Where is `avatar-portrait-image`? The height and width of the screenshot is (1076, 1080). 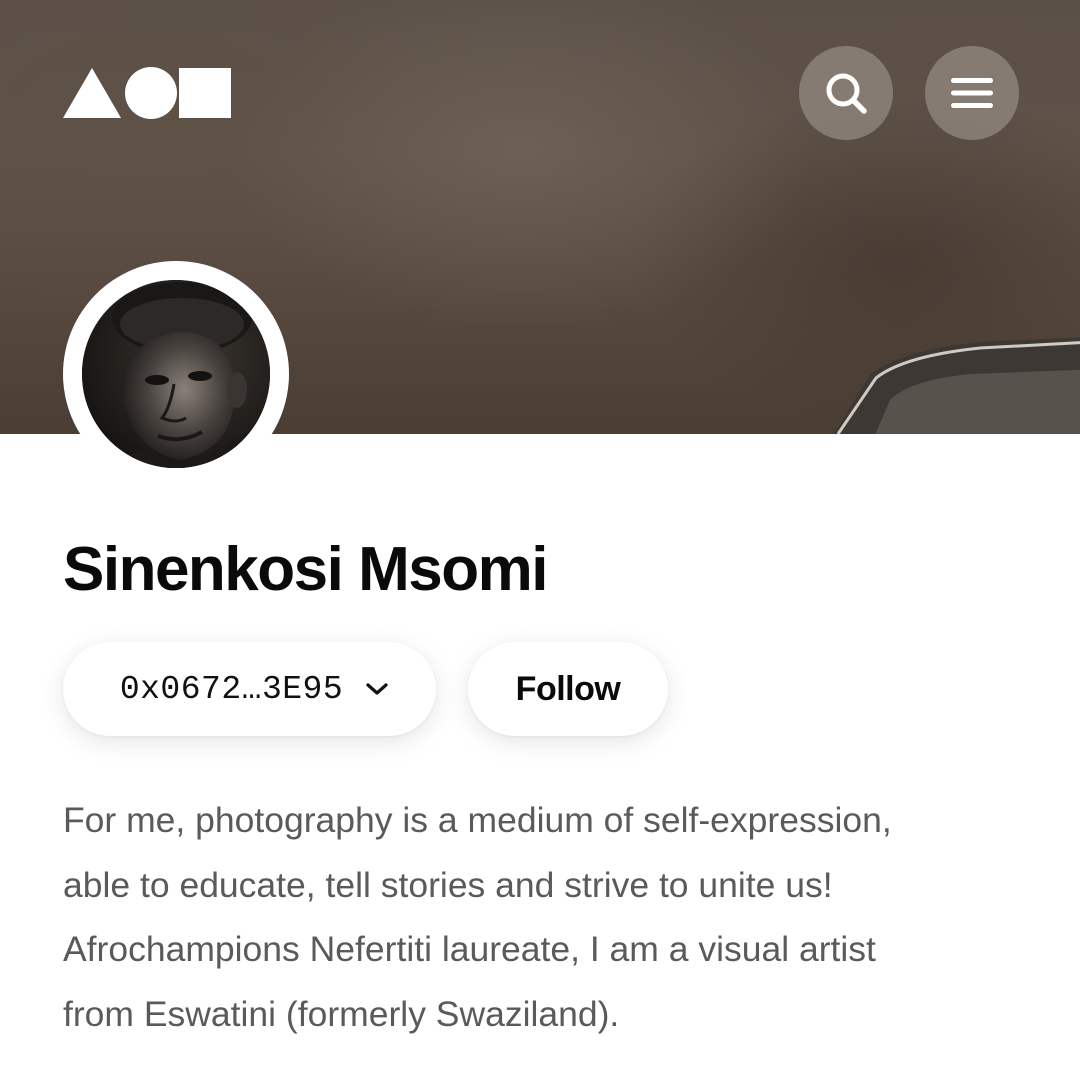 avatar-portrait-image is located at coordinates (176, 374).